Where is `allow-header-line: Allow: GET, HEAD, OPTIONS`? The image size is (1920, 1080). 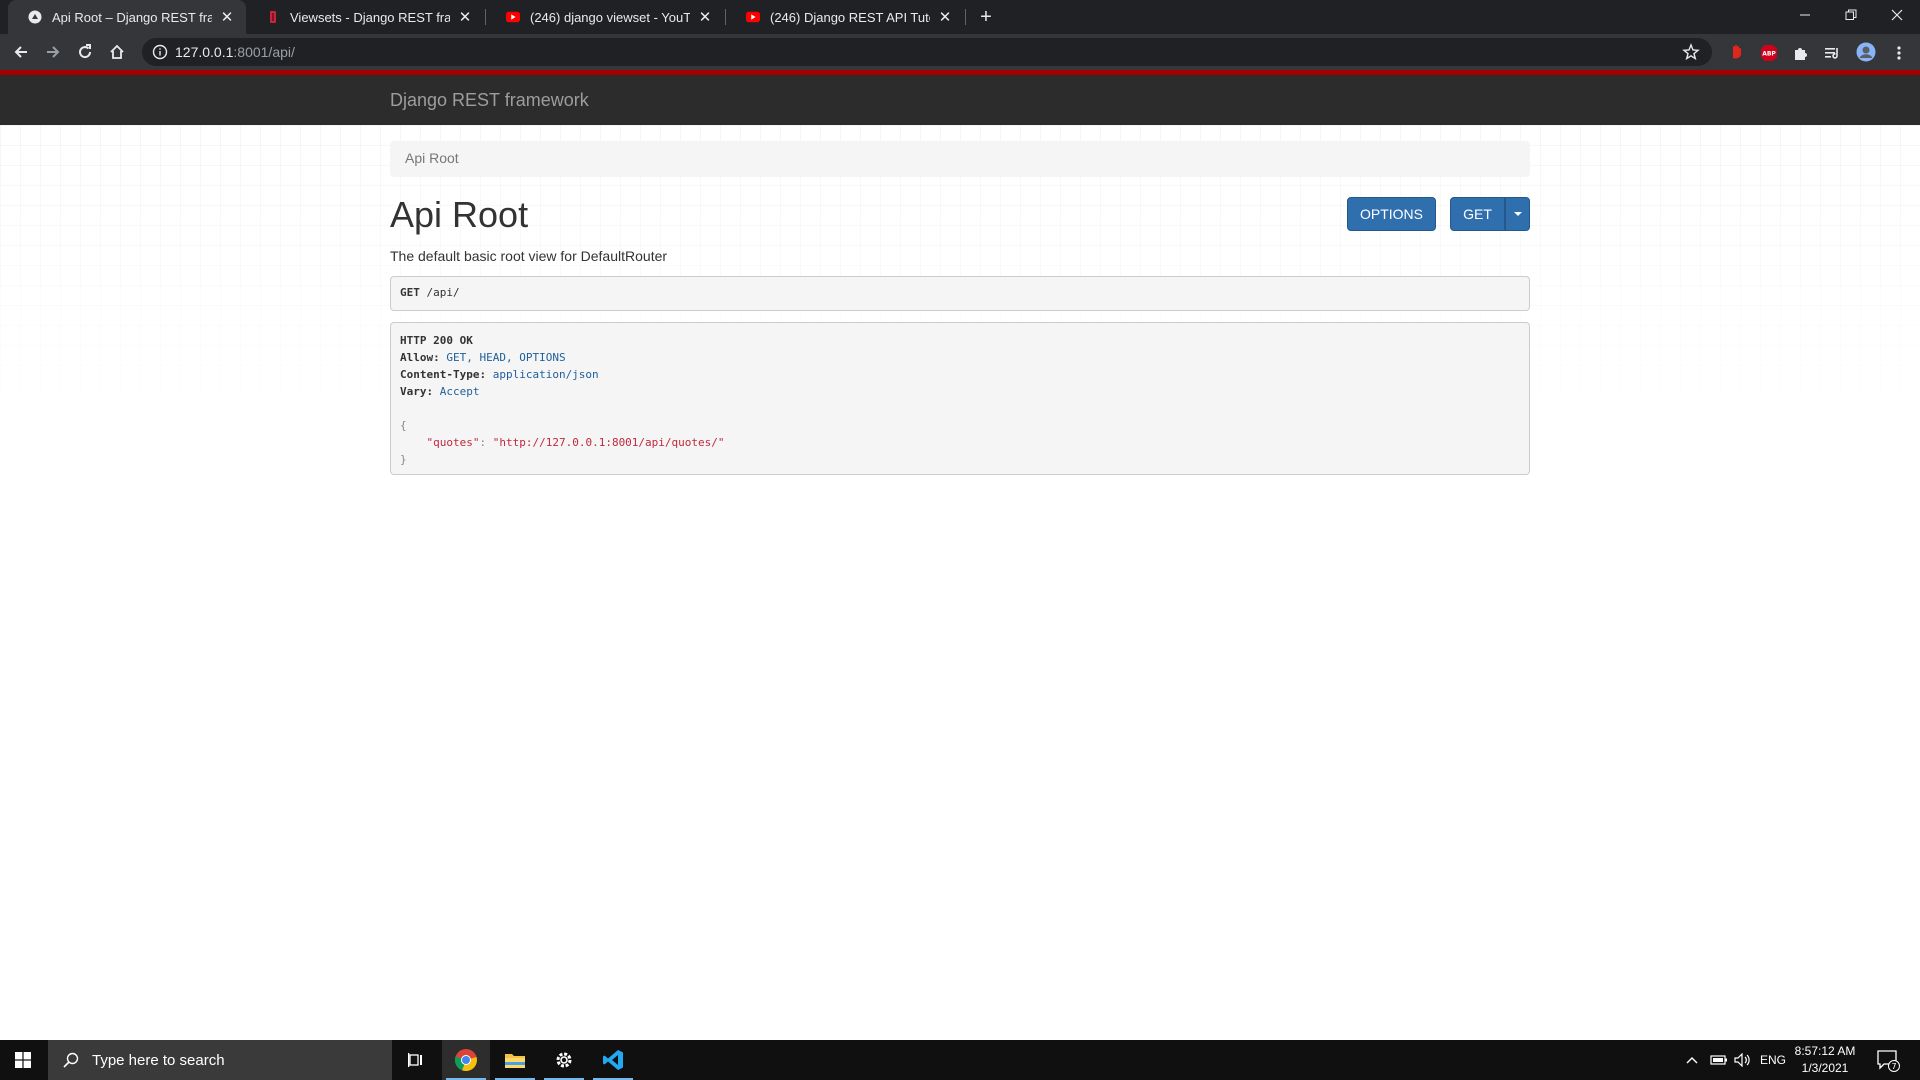 allow-header-line: Allow: GET, HEAD, OPTIONS is located at coordinates (960, 357).